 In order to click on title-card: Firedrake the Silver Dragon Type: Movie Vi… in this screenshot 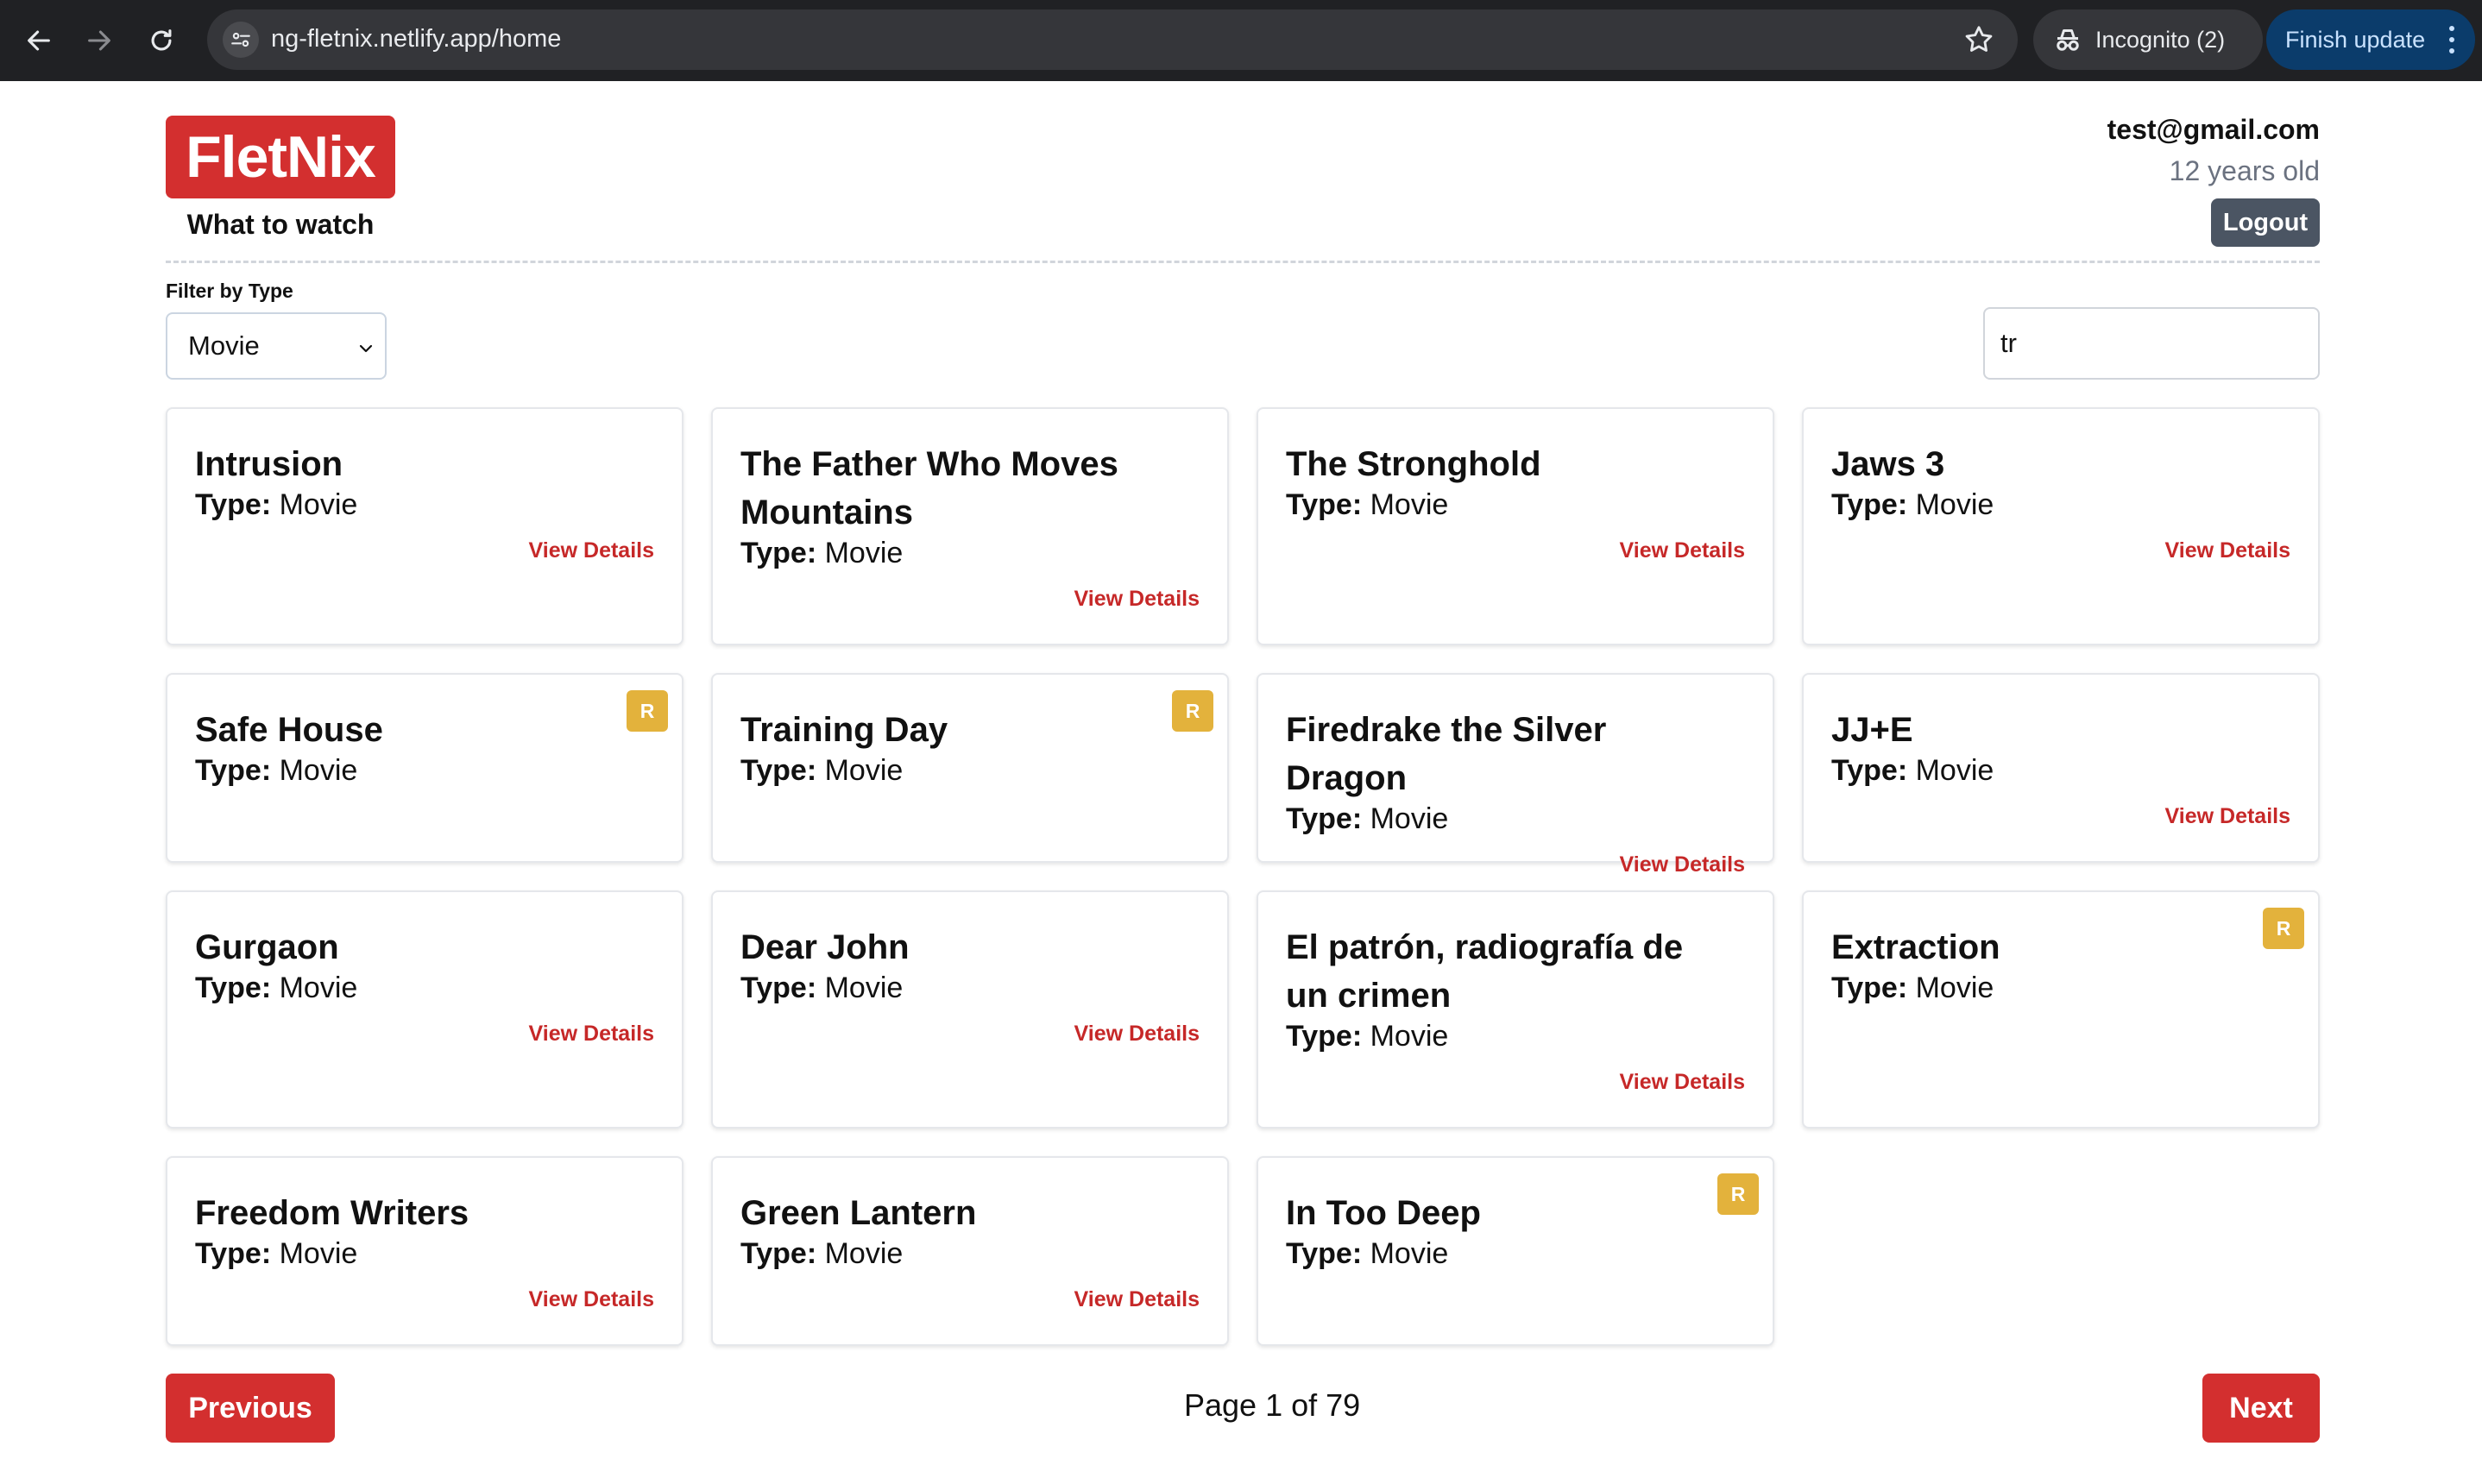, I will do `click(1515, 775)`.